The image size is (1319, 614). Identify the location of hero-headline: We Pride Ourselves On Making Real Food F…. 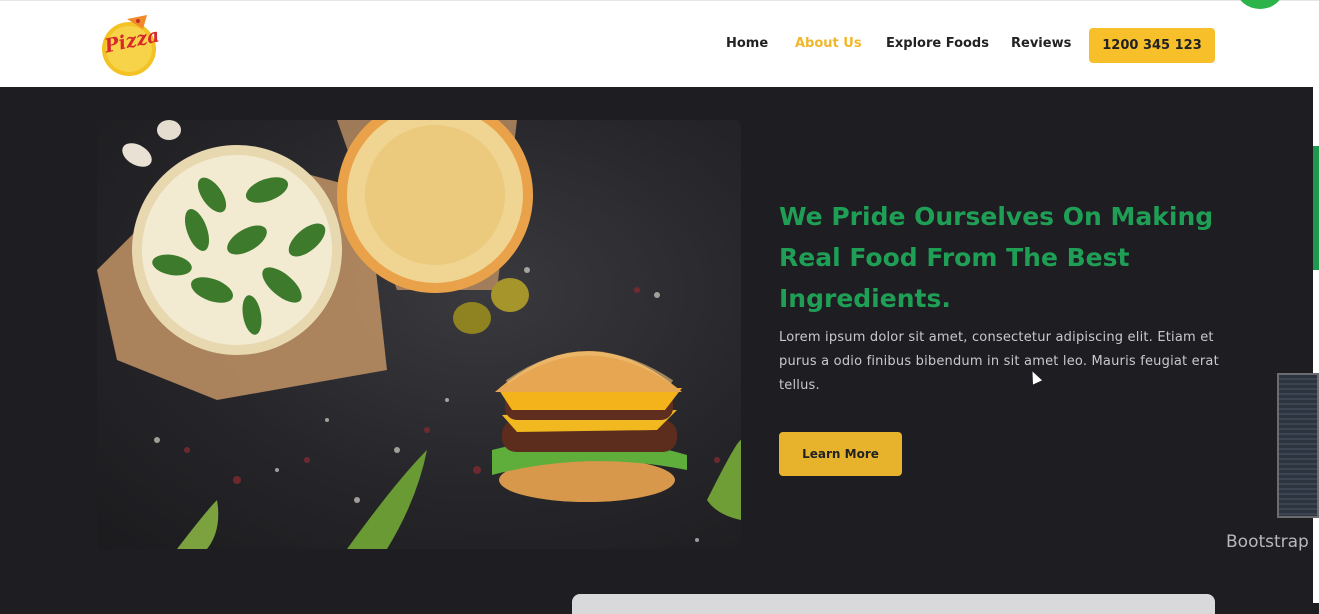
(996, 257).